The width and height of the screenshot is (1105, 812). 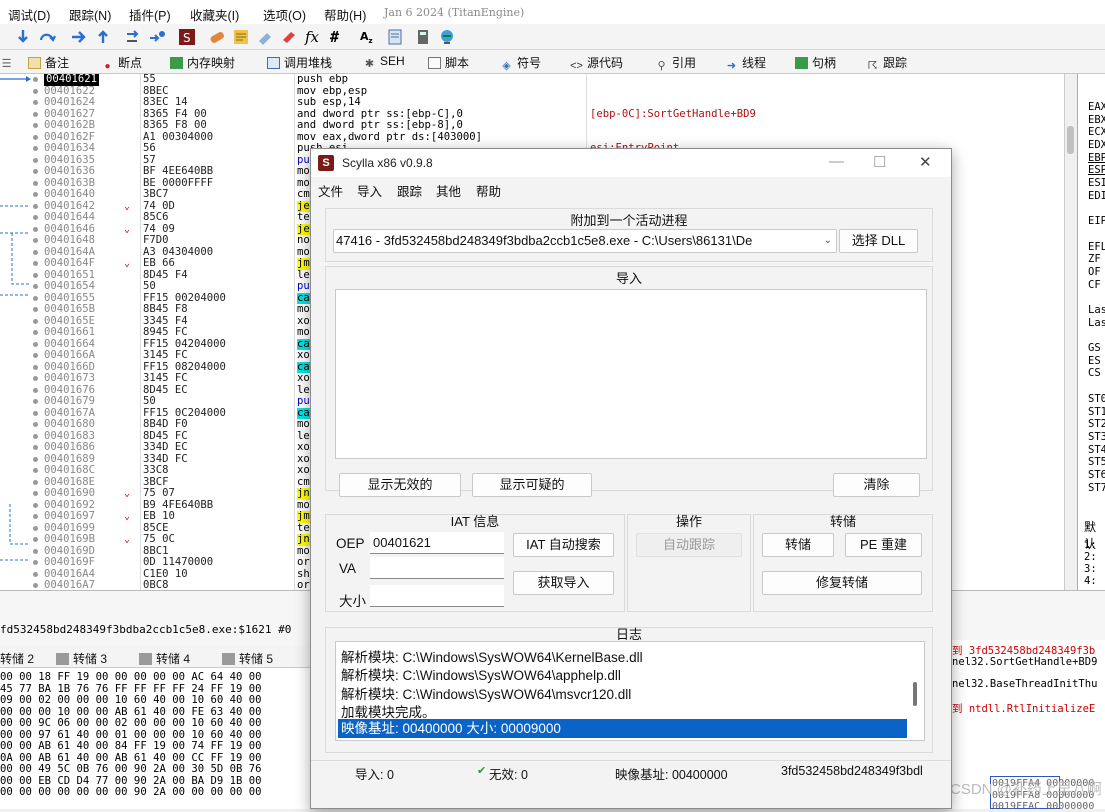 What do you see at coordinates (29, 14) in the screenshot?
I see `menu-debug: 调试(D)` at bounding box center [29, 14].